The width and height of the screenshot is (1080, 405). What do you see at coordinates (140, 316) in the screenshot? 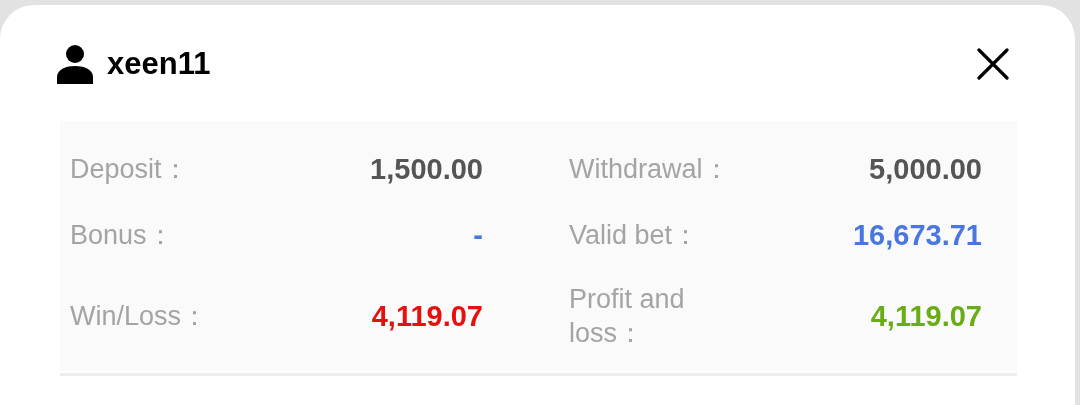
I see `stat-label: Win/Loss：` at bounding box center [140, 316].